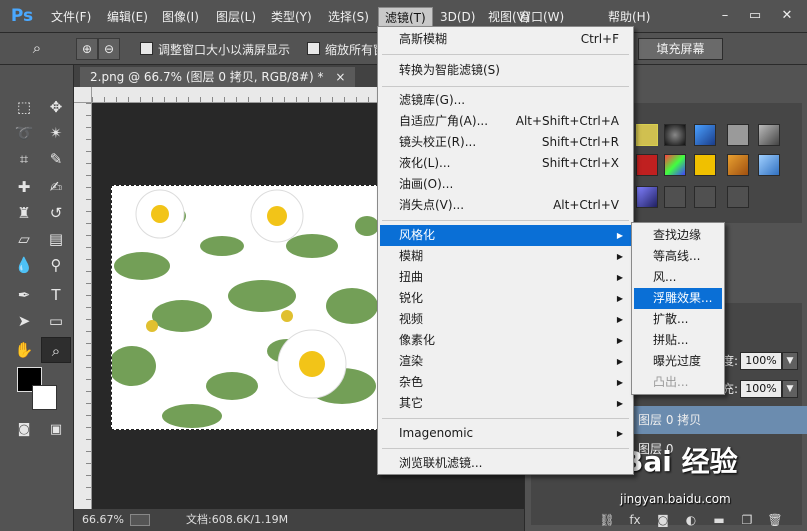  What do you see at coordinates (629, 17) in the screenshot?
I see `menu-help: 帮助(H)` at bounding box center [629, 17].